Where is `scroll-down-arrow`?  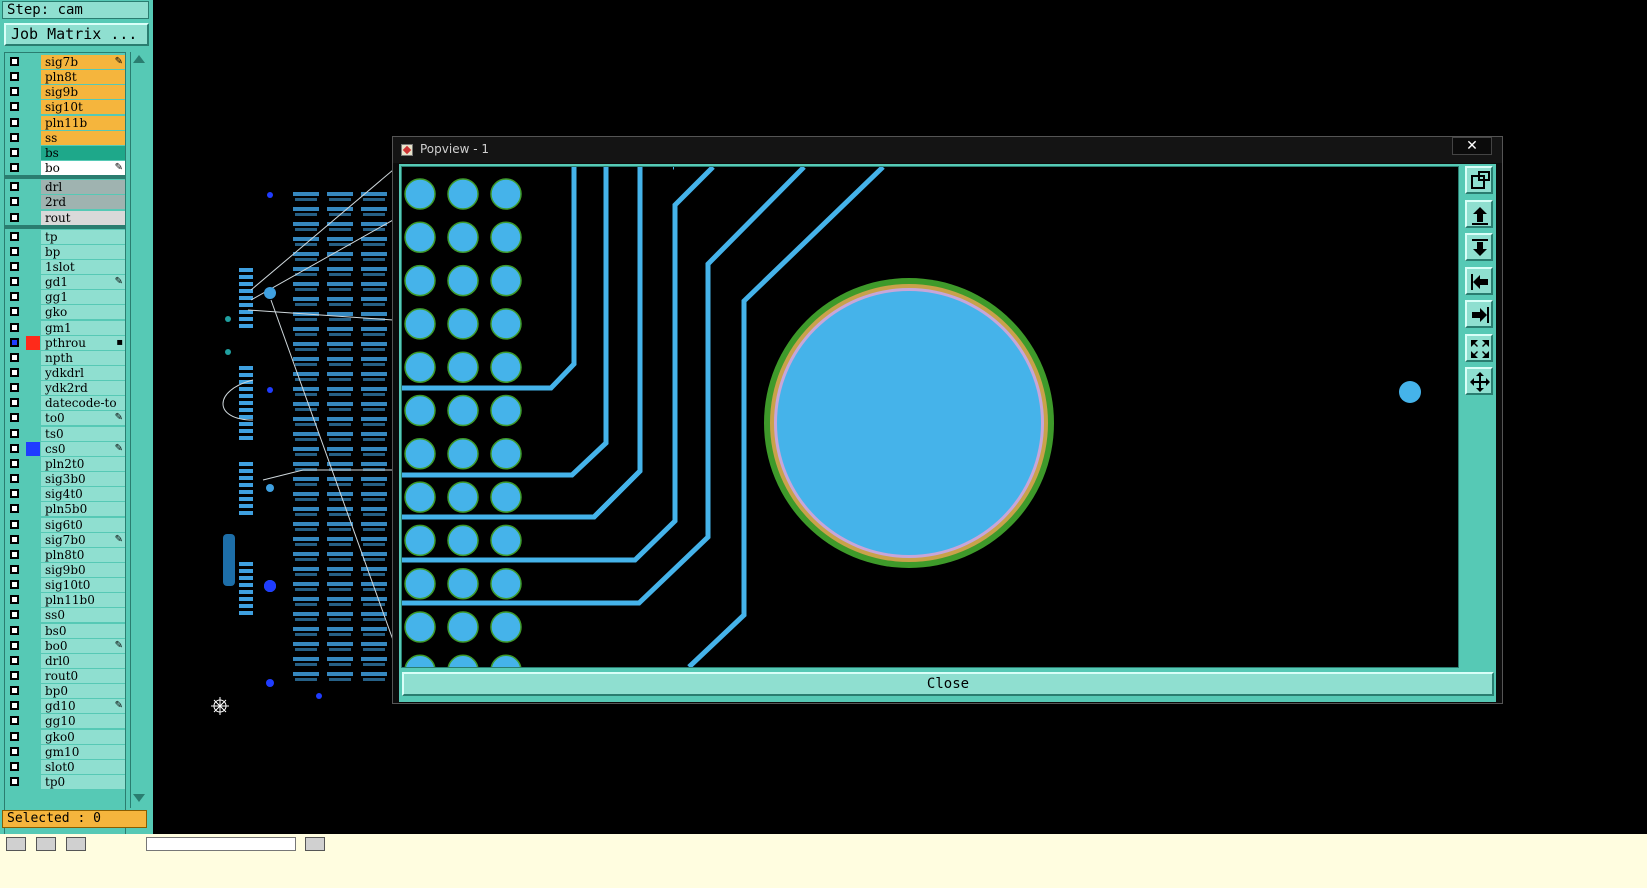
scroll-down-arrow is located at coordinates (139, 798).